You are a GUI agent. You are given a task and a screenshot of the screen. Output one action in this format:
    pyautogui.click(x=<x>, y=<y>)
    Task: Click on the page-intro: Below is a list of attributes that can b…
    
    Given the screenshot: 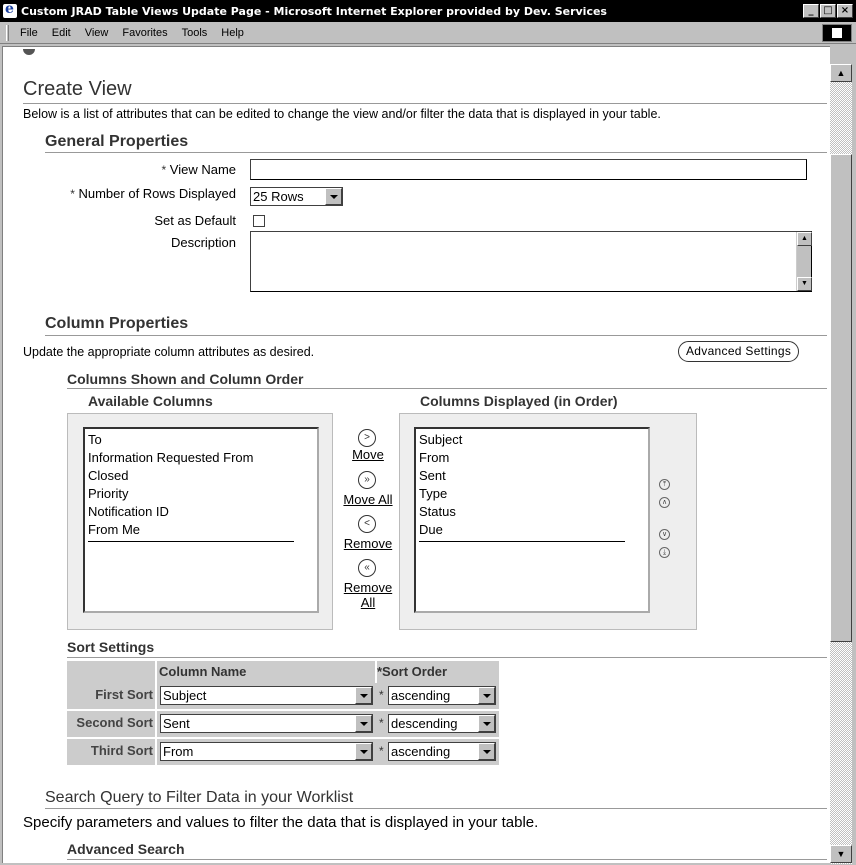 What is the action you would take?
    pyautogui.click(x=342, y=114)
    